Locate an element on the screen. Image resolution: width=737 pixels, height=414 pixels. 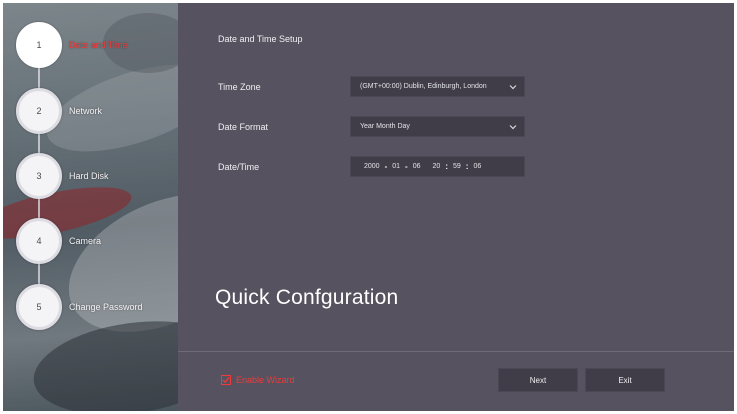
step-label: Camera is located at coordinates (85, 241).